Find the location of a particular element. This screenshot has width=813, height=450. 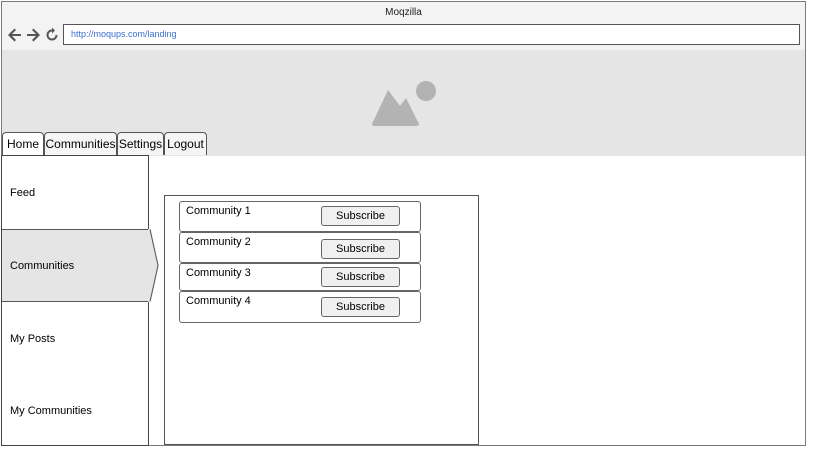

sidebar-item-communities: Communities is located at coordinates (75, 265).